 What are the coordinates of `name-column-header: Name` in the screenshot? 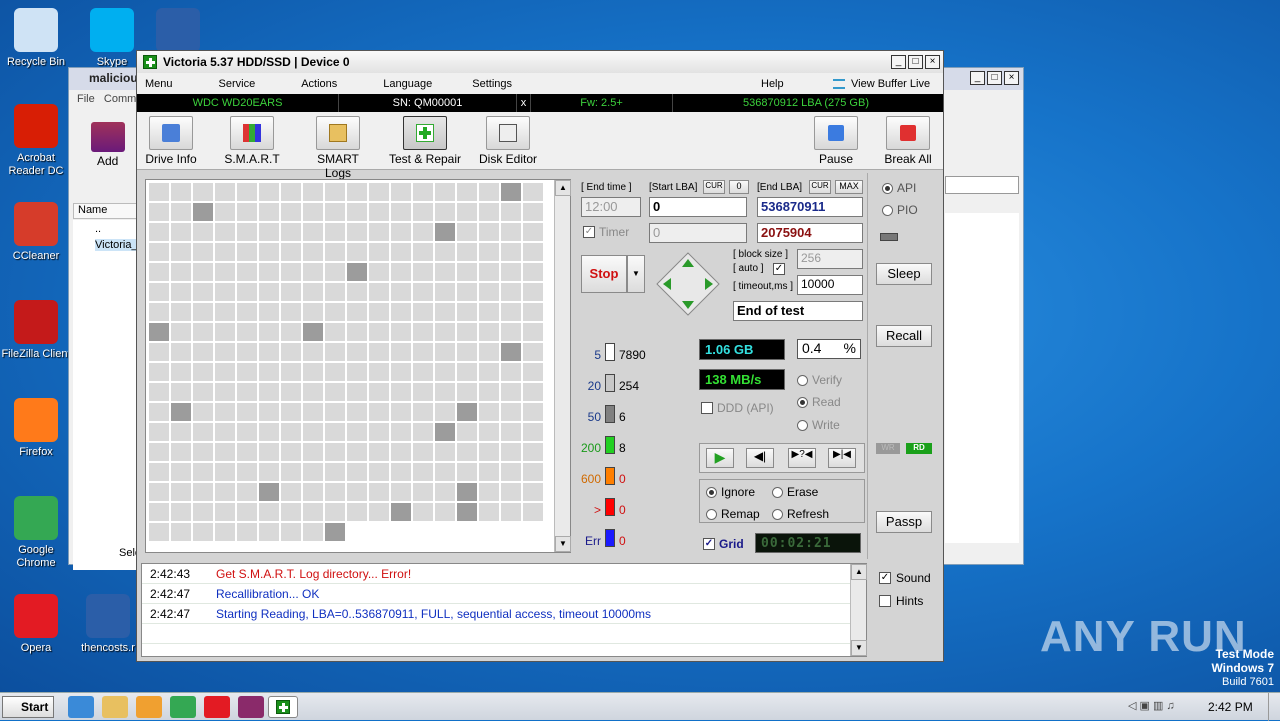 It's located at (105, 211).